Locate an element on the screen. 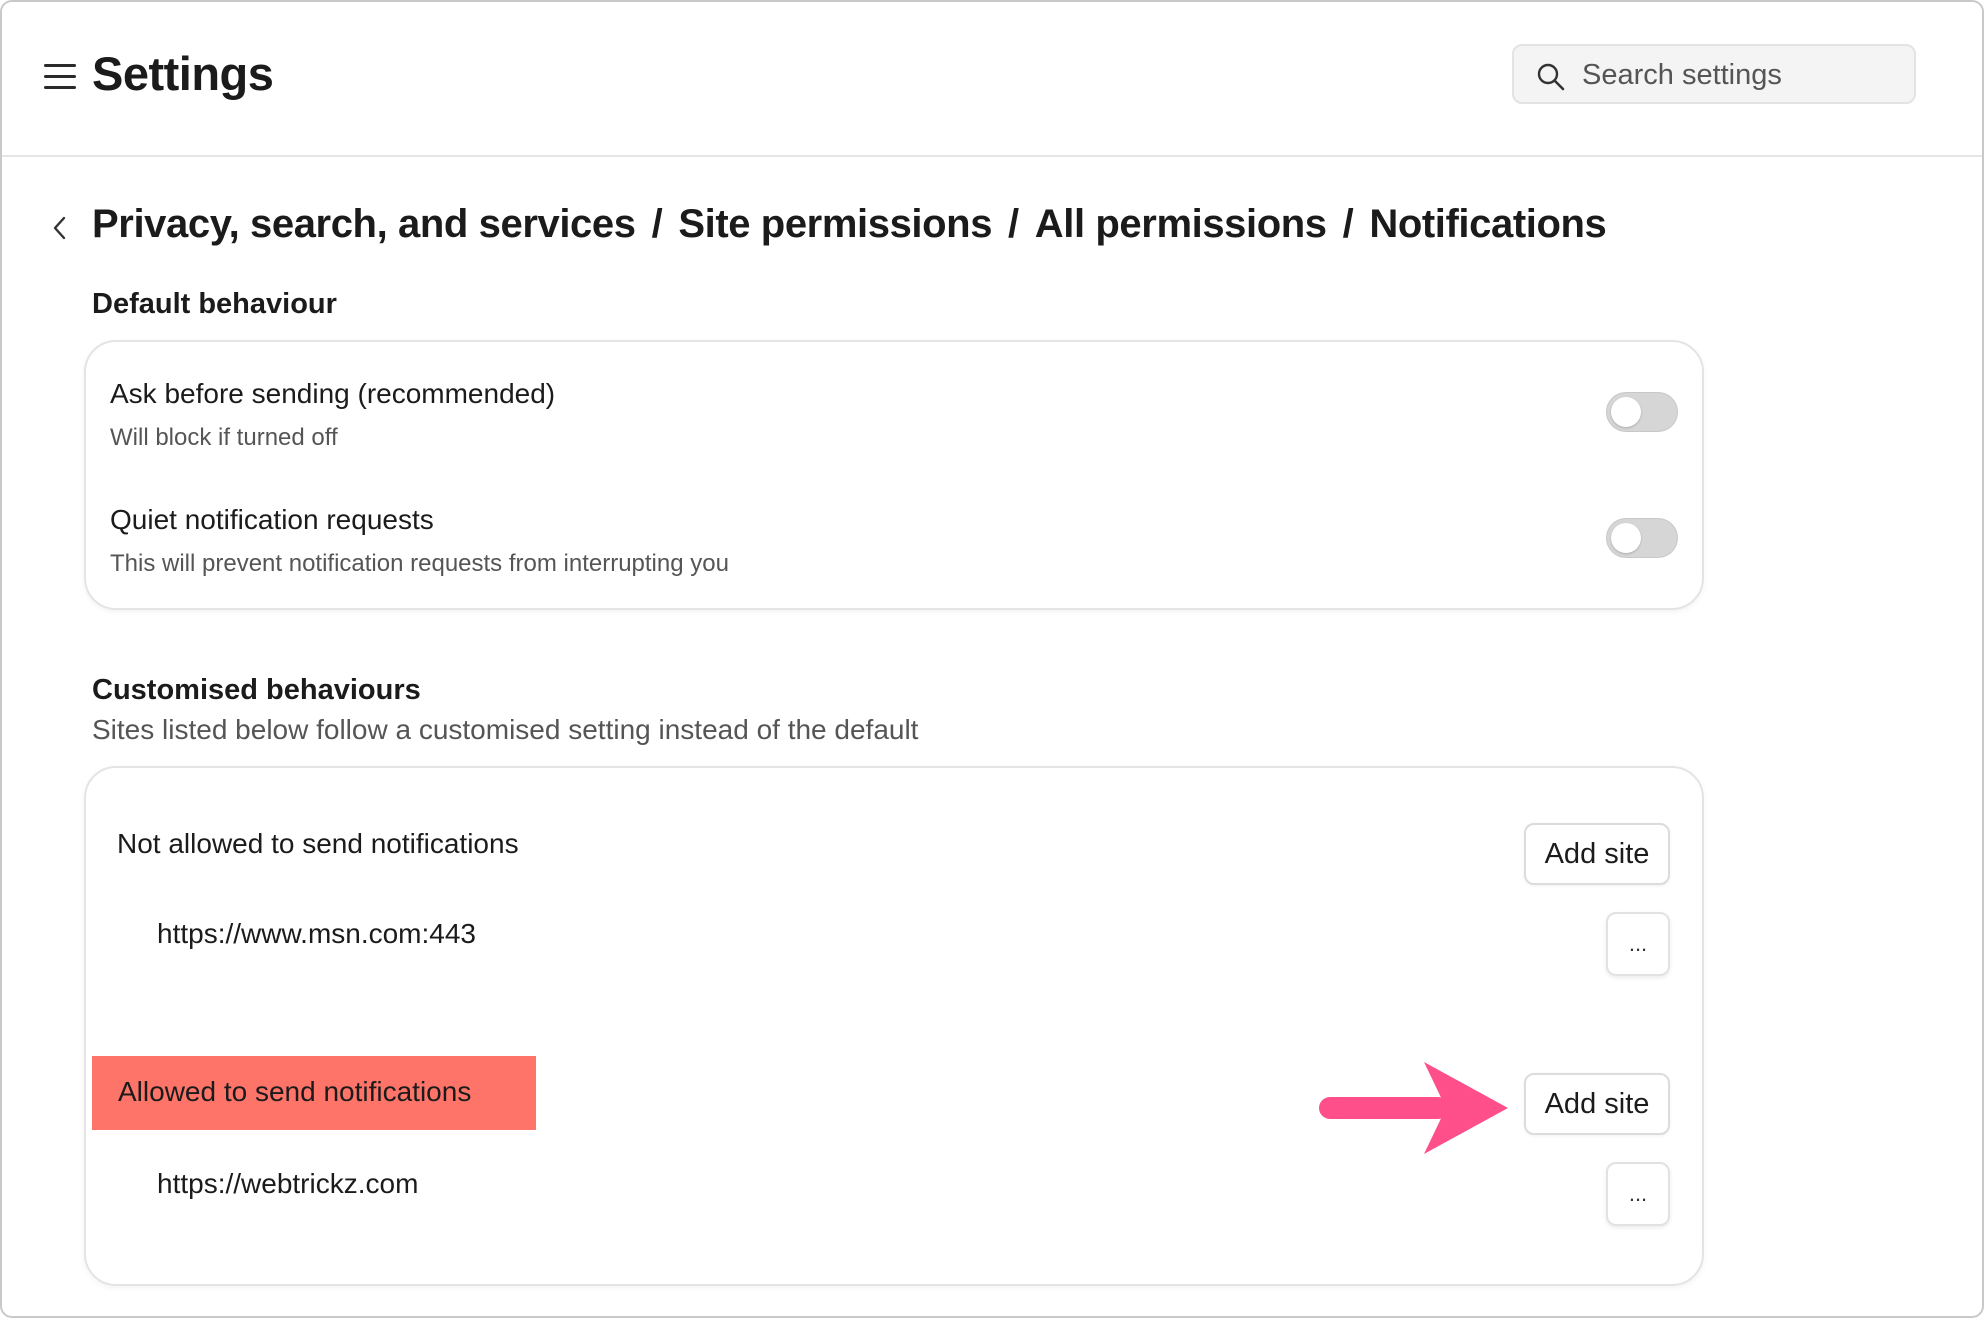  annotation-arrow-icon is located at coordinates (1413, 1108).